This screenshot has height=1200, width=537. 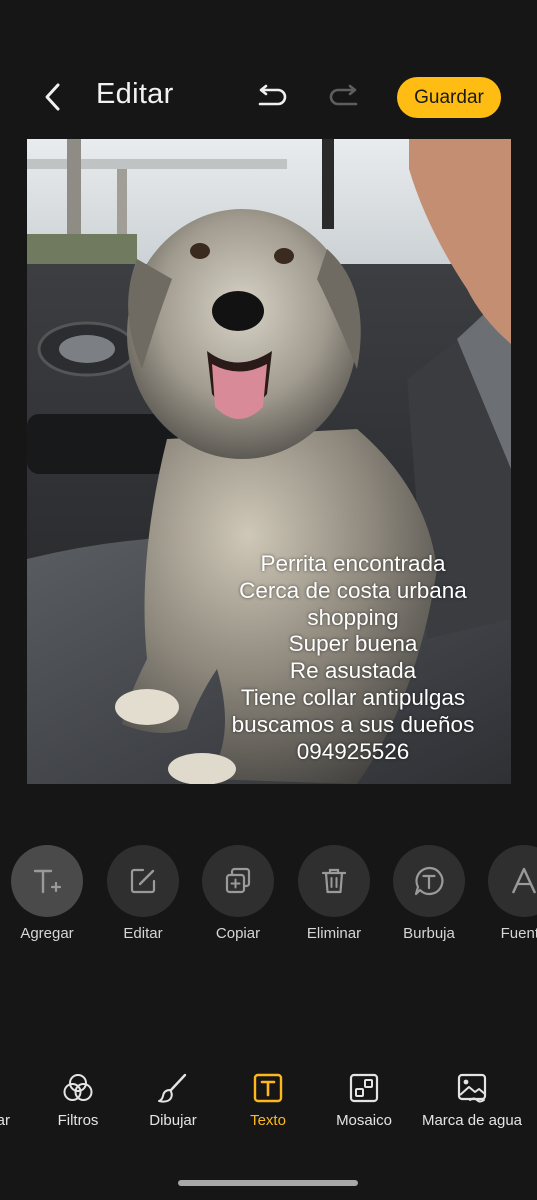 I want to click on nav-item-dibujar: Dibujar, so click(x=173, y=1099).